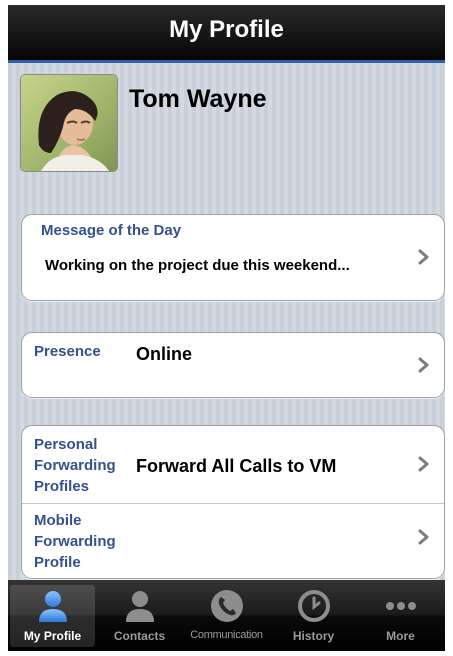  Describe the element at coordinates (226, 635) in the screenshot. I see `tab-label: Communication` at that location.